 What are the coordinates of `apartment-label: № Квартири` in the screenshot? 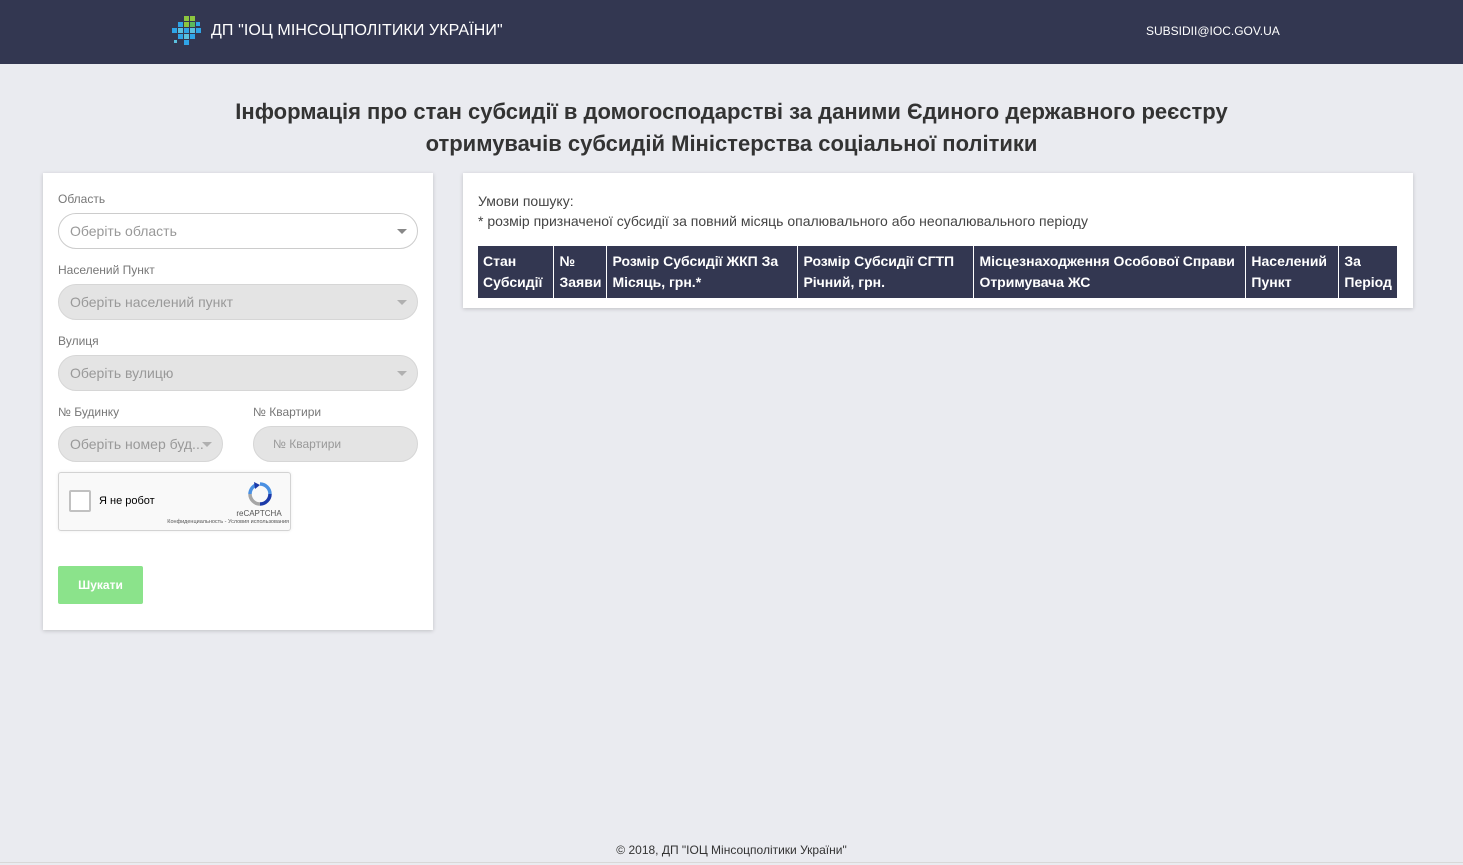 It's located at (287, 412).